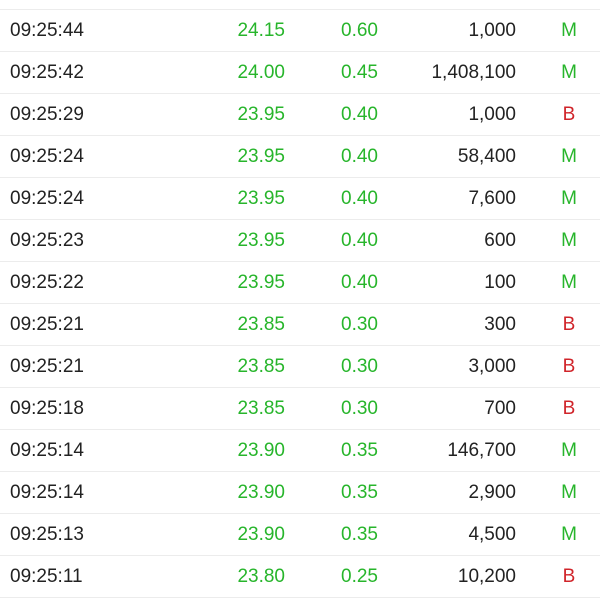 The height and width of the screenshot is (600, 600). Describe the element at coordinates (47, 282) in the screenshot. I see `trade-time: 09:25:22` at that location.